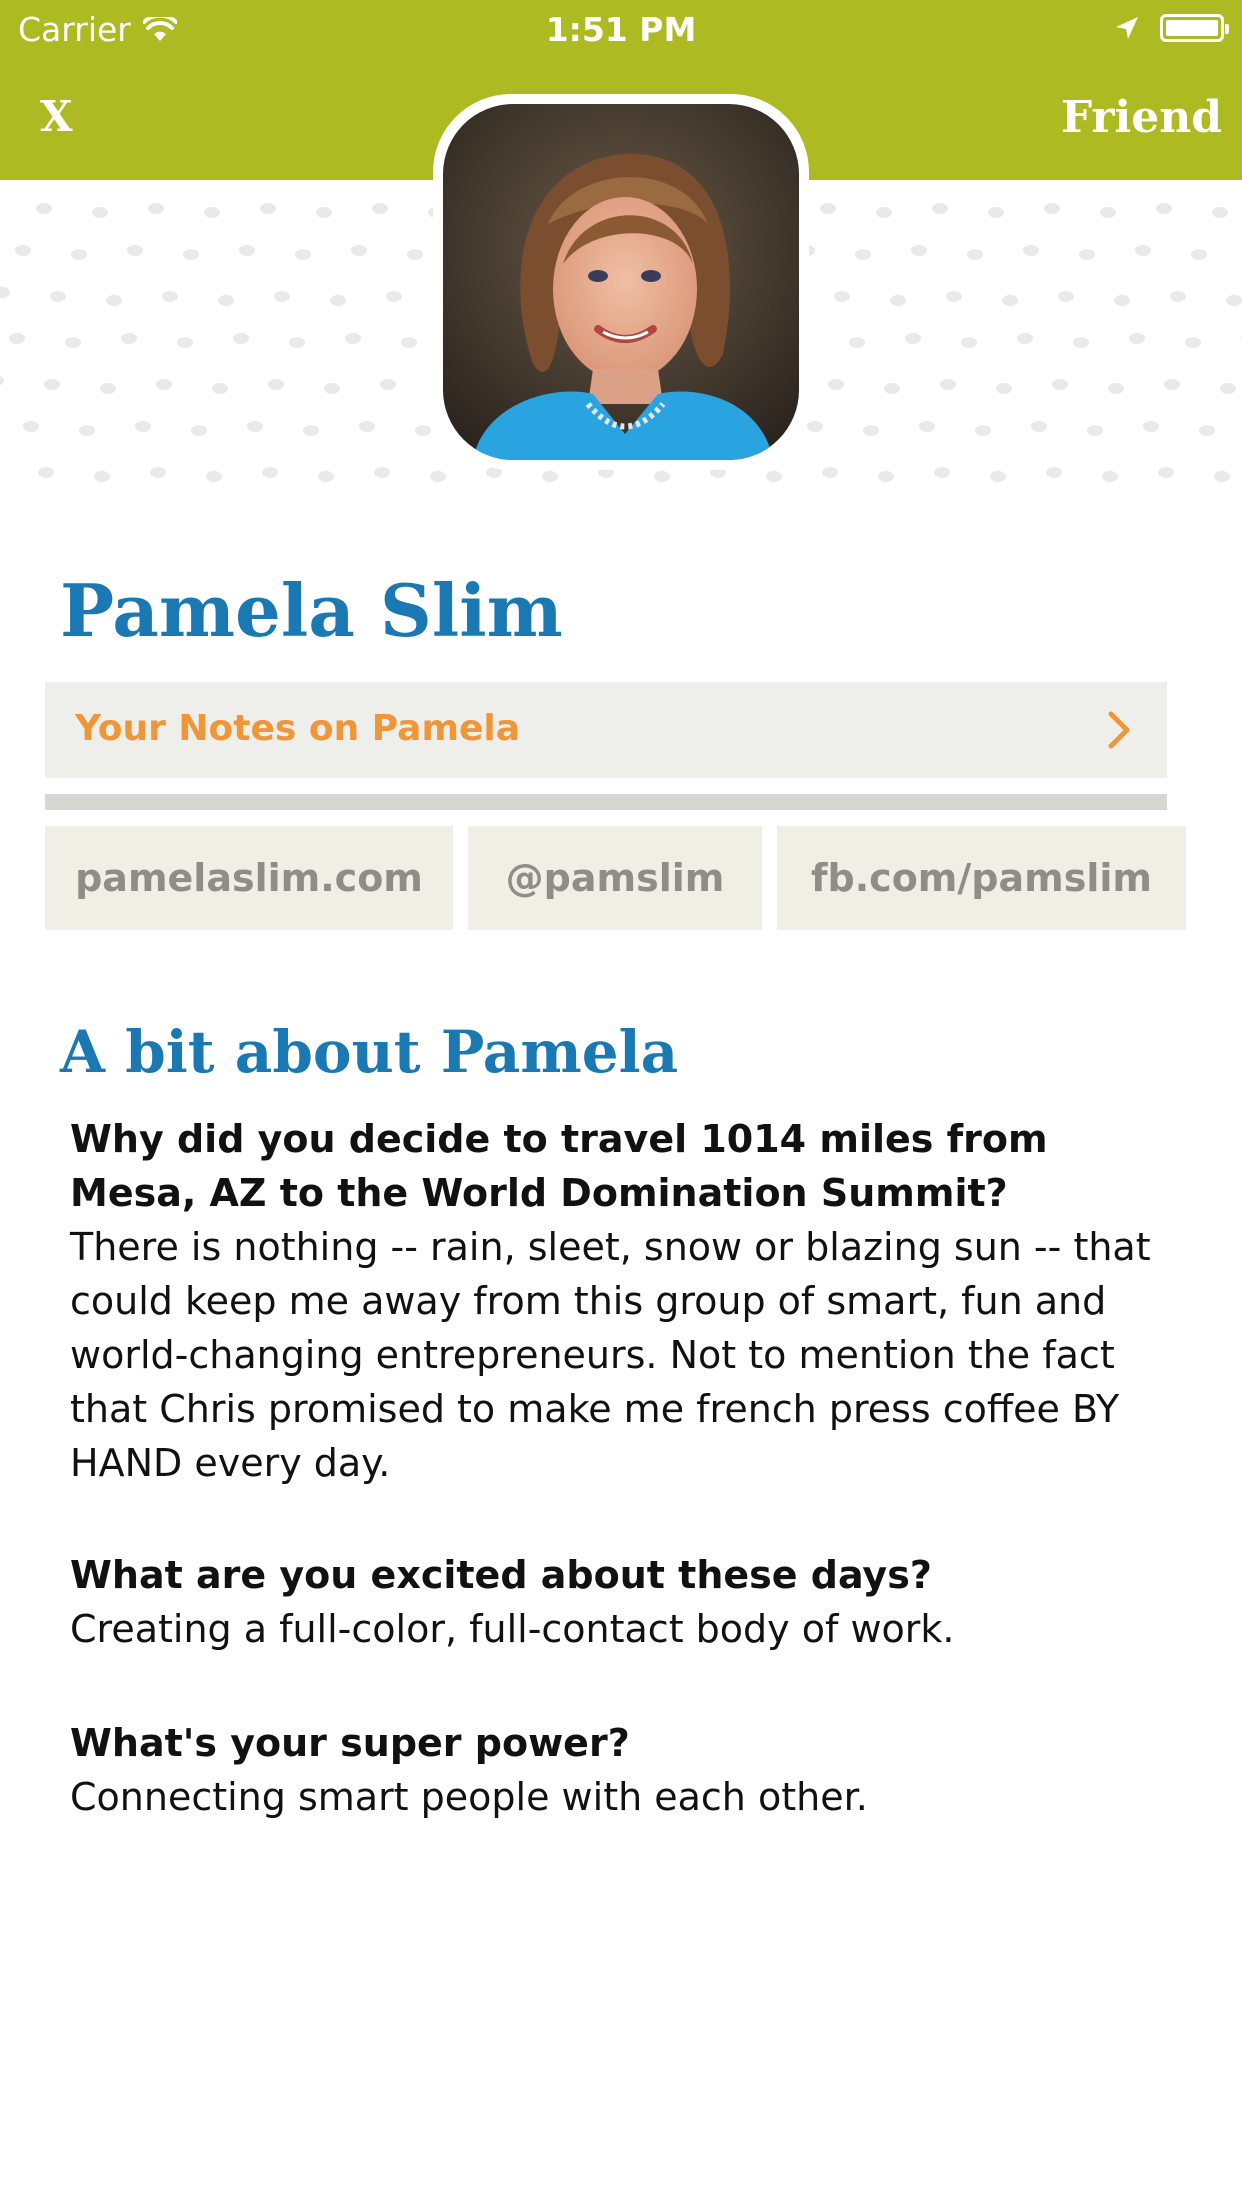  I want to click on facebook-link-button: fb.com/pamslim, so click(981, 878).